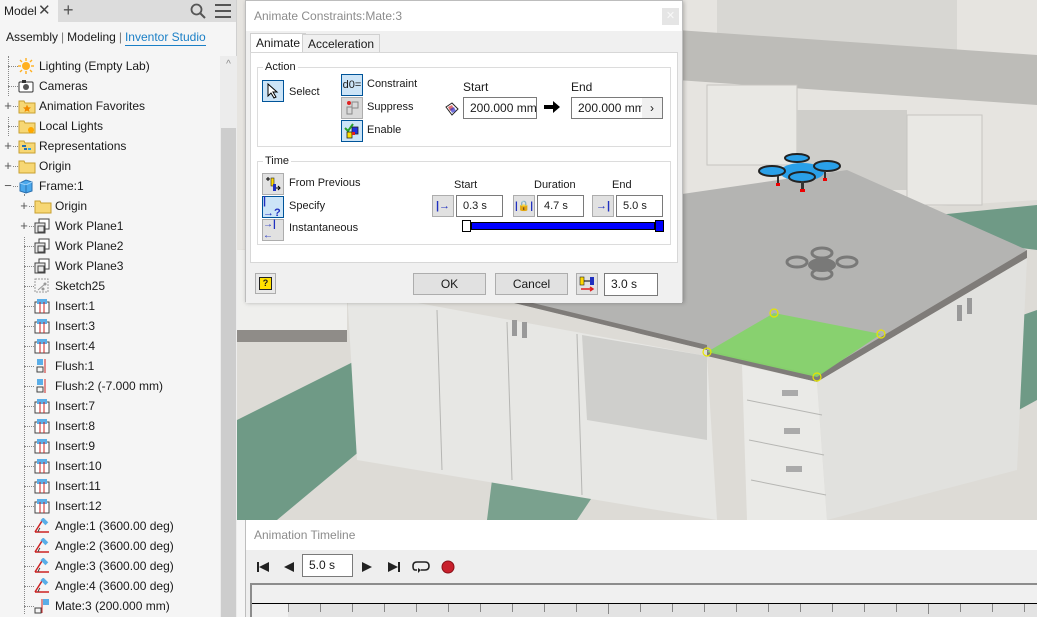 The height and width of the screenshot is (617, 1037). I want to click on scroll-up-icon: ^, so click(228, 64).